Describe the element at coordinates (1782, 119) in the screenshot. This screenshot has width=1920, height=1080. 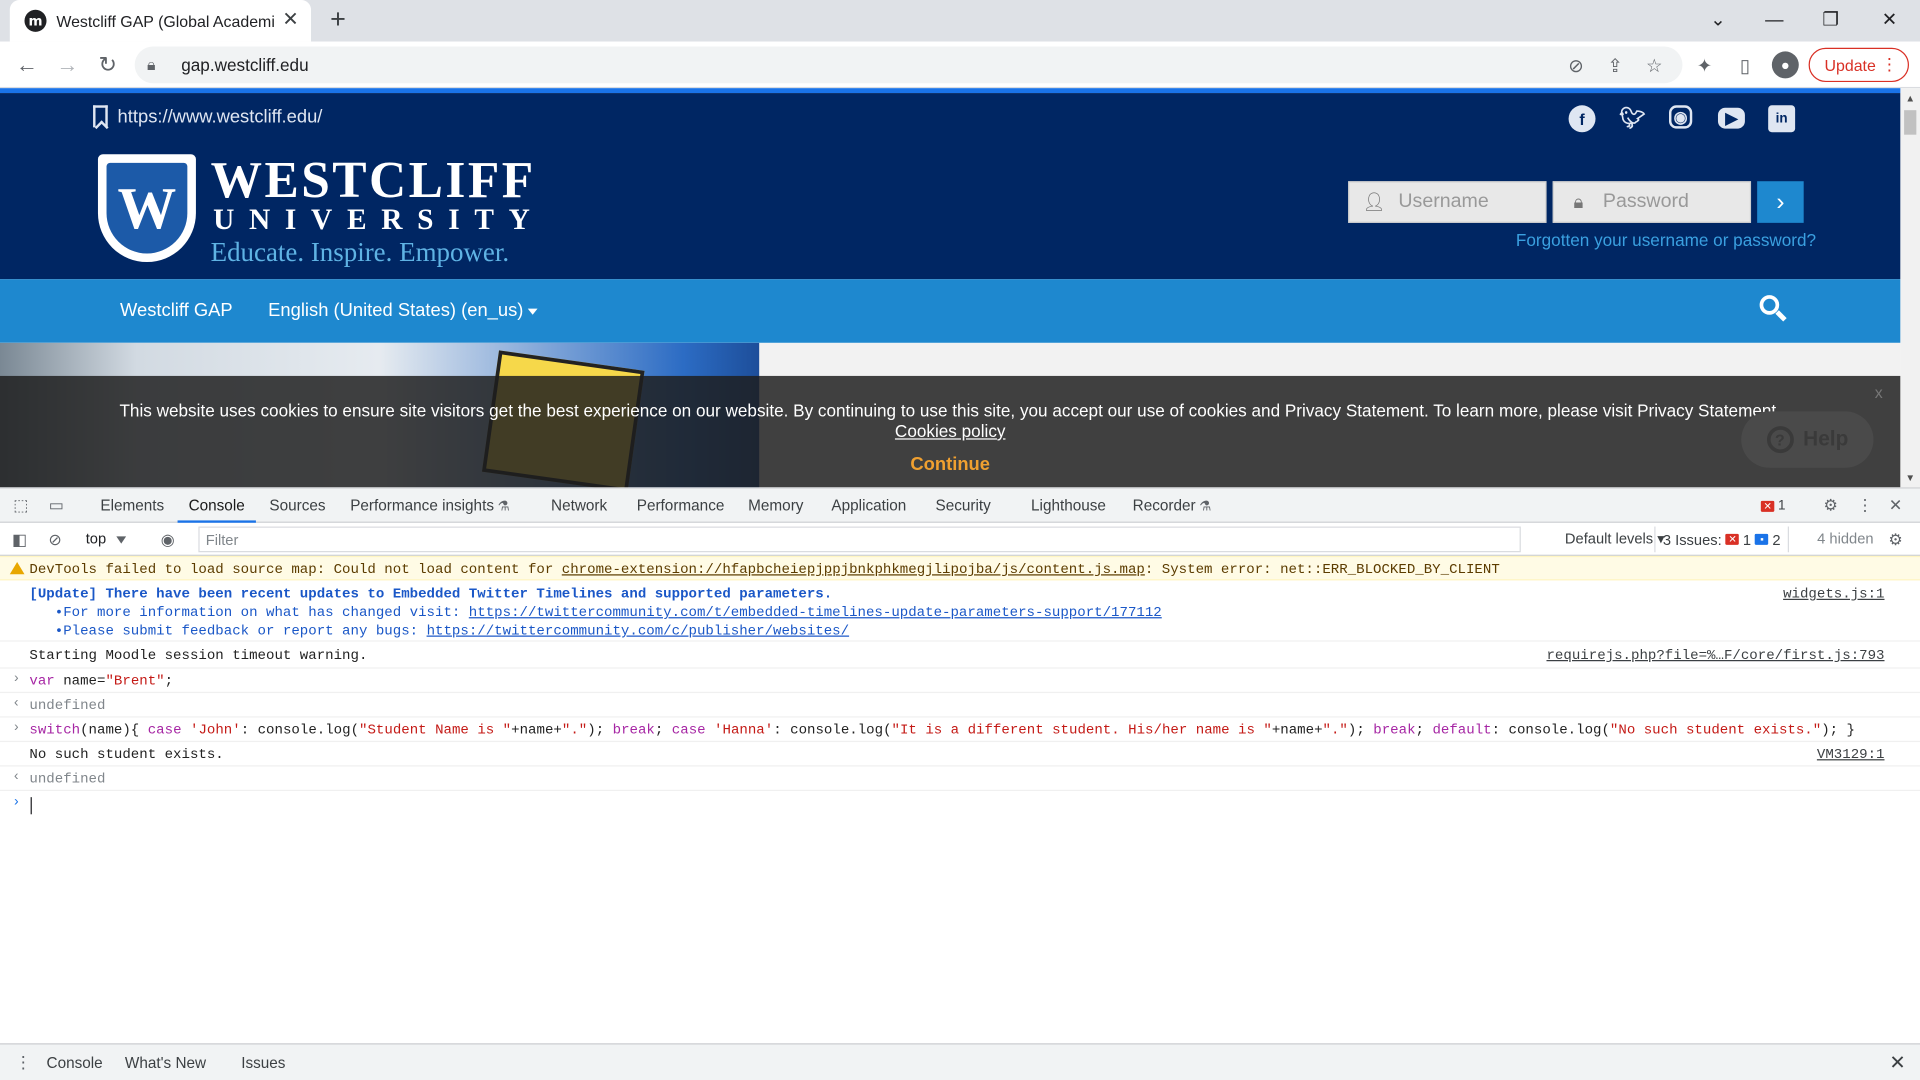
I see `linkedin-icon: in` at that location.